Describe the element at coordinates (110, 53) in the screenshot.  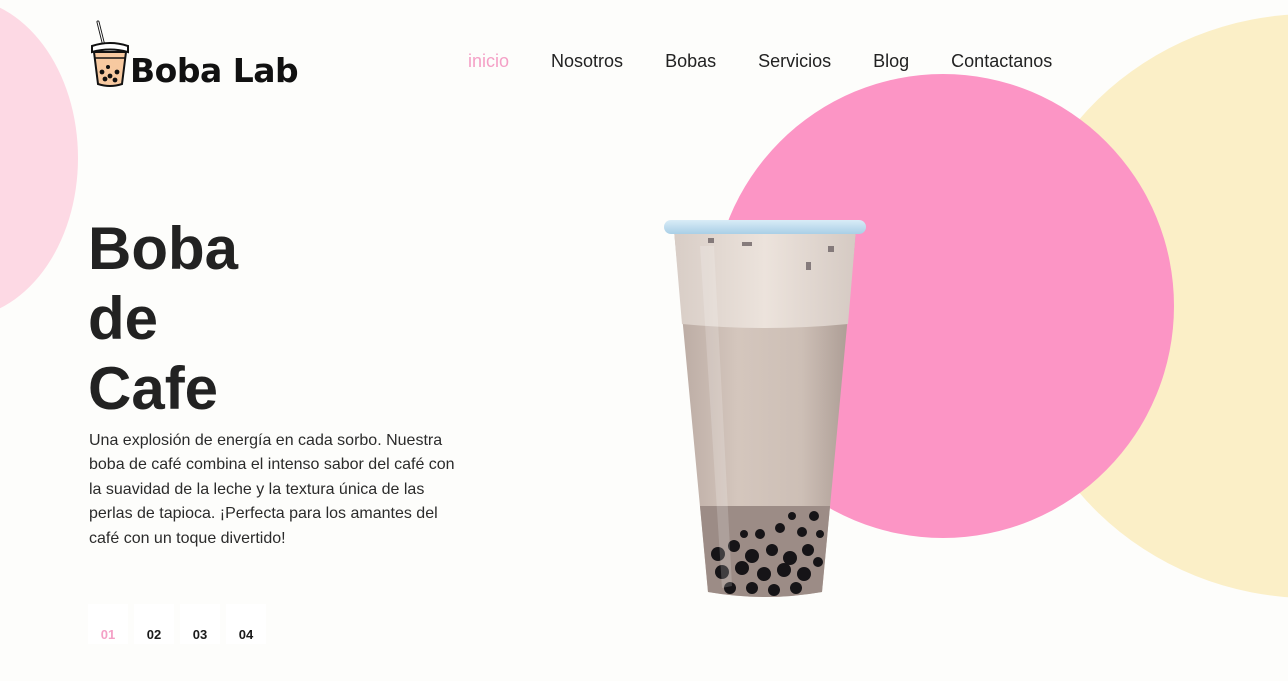
I see `bubble-tea-cup-icon` at that location.